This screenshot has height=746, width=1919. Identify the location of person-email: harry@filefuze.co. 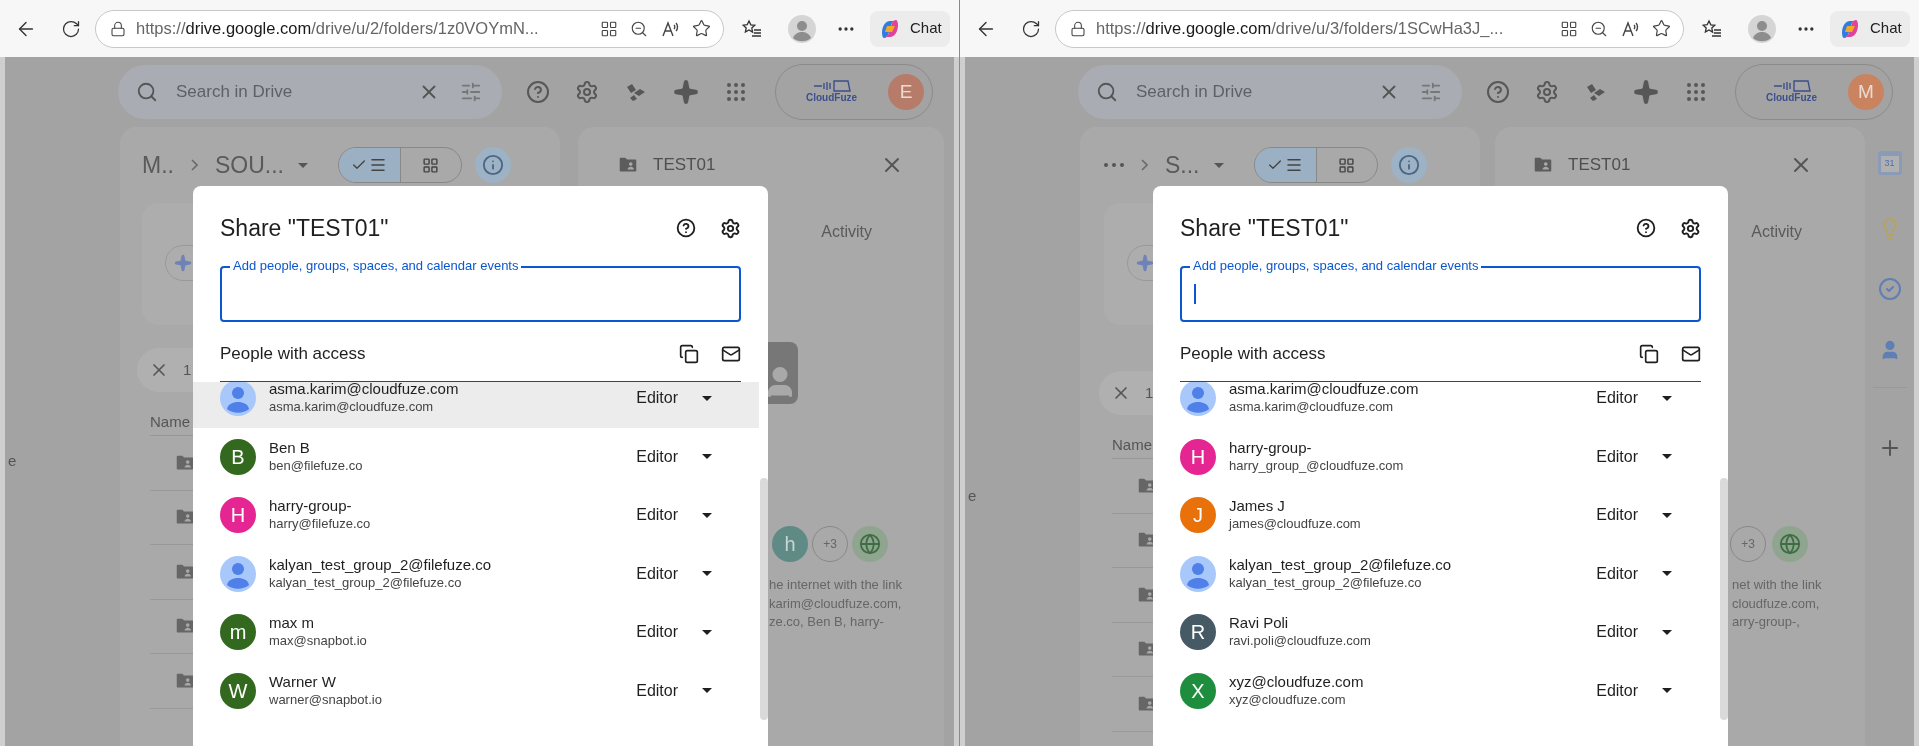
(320, 524).